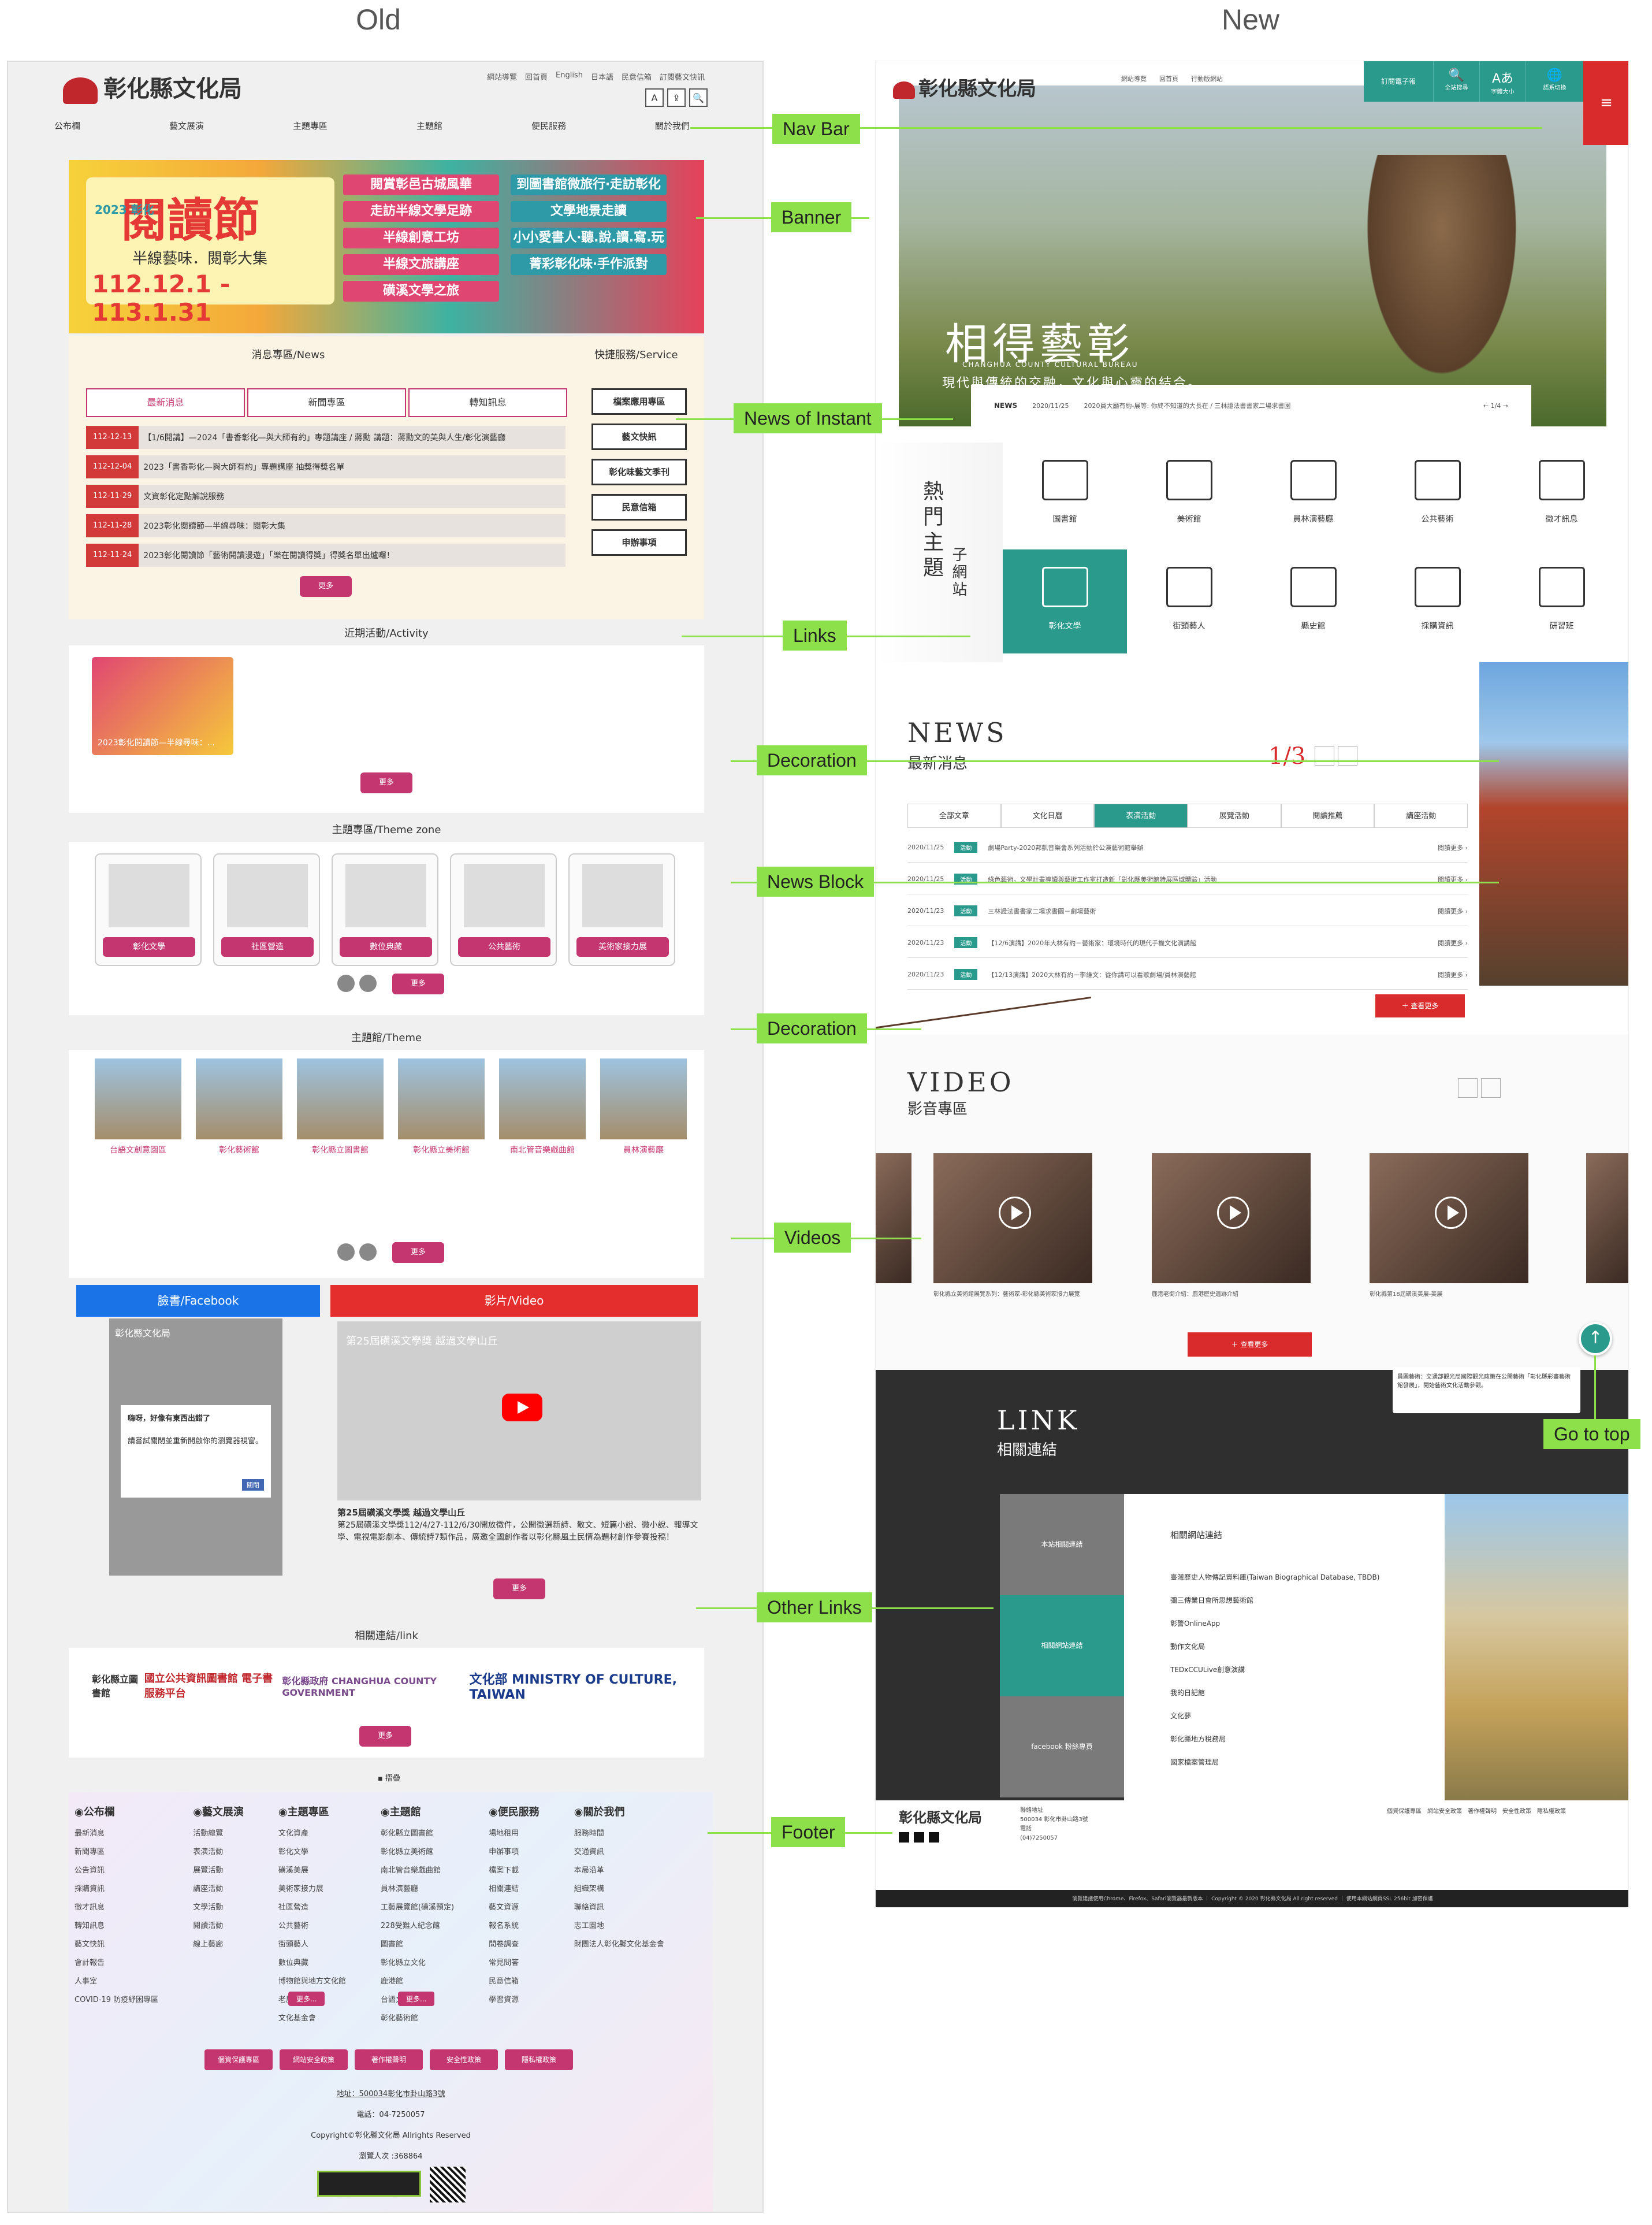 Image resolution: width=1652 pixels, height=2225 pixels. Describe the element at coordinates (67, 126) in the screenshot. I see `nav-item: 公布欄` at that location.